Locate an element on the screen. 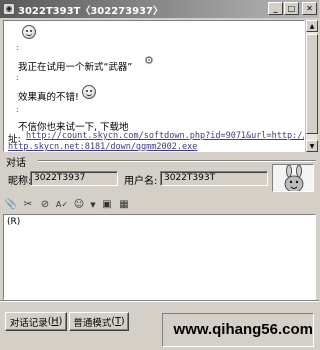  contact-avatar is located at coordinates (293, 178).